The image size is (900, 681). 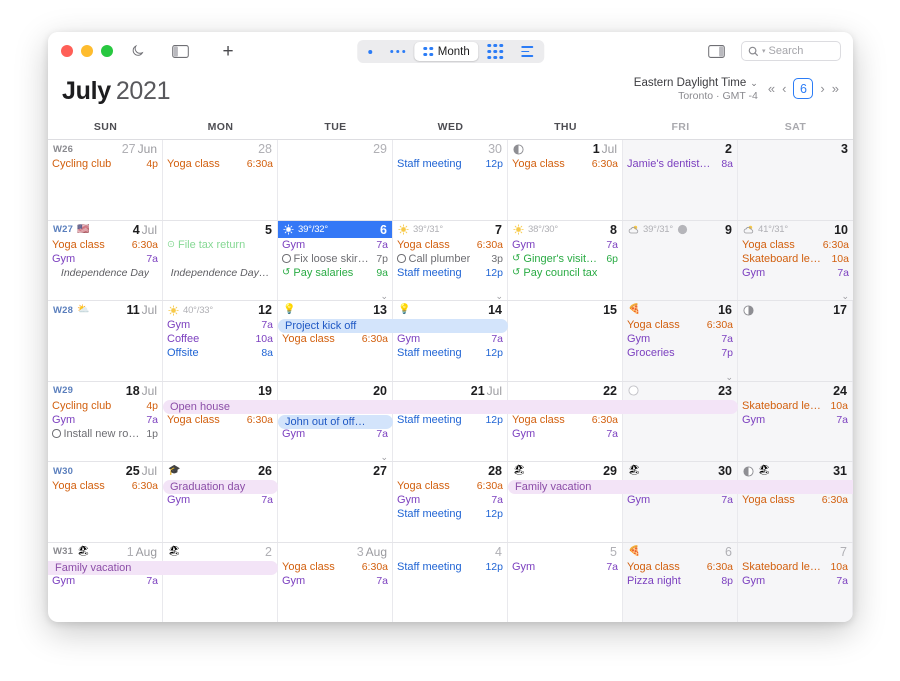 I want to click on multi-day-banner: Project kick off, so click(x=393, y=326).